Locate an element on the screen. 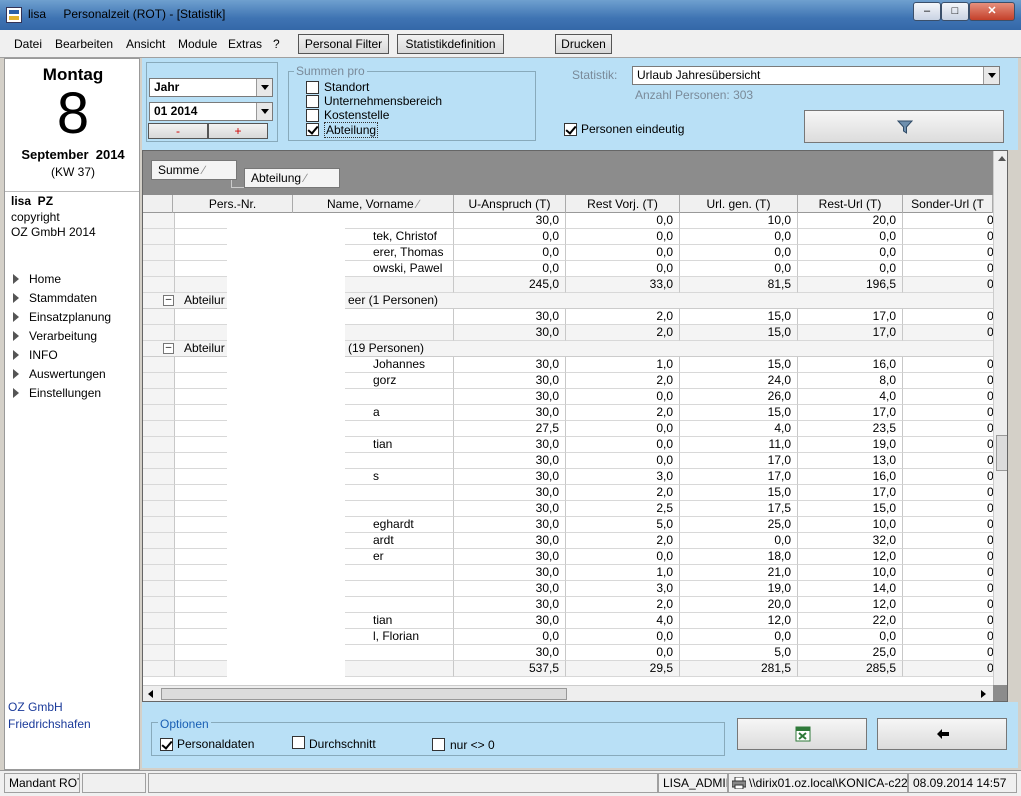 The image size is (1021, 796). cell-rest-url: 8,0 is located at coordinates (850, 381).